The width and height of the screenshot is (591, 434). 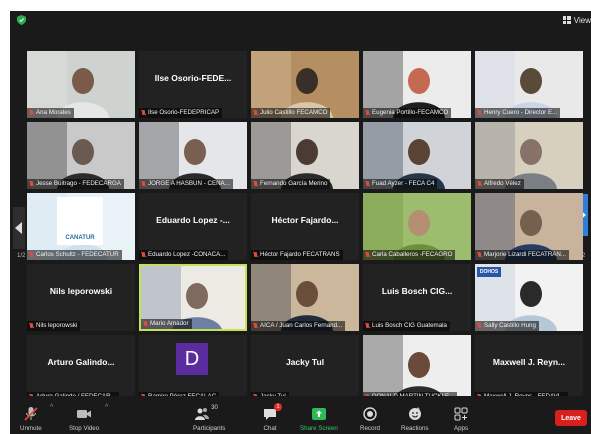 What do you see at coordinates (417, 84) in the screenshot?
I see `participant-tile: Eugenia Portillo-FECAMCO` at bounding box center [417, 84].